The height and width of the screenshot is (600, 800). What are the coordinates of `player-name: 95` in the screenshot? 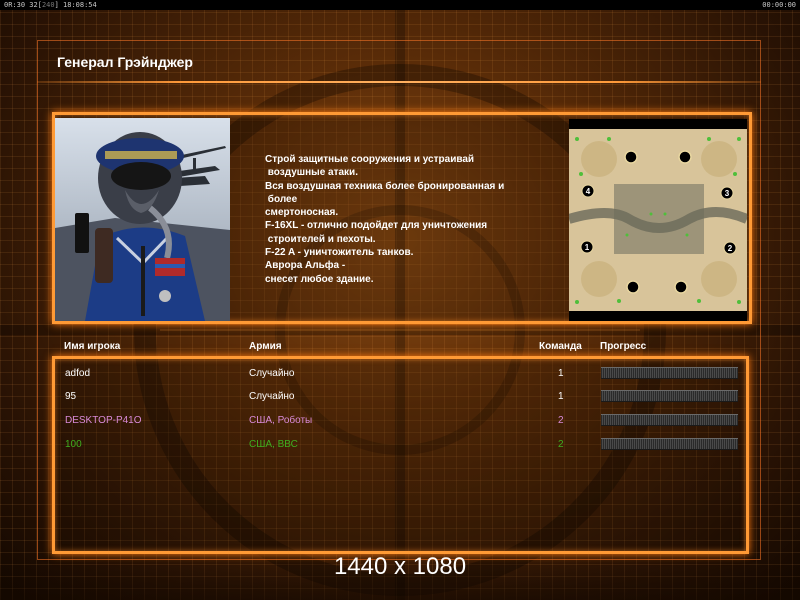 It's located at (71, 396).